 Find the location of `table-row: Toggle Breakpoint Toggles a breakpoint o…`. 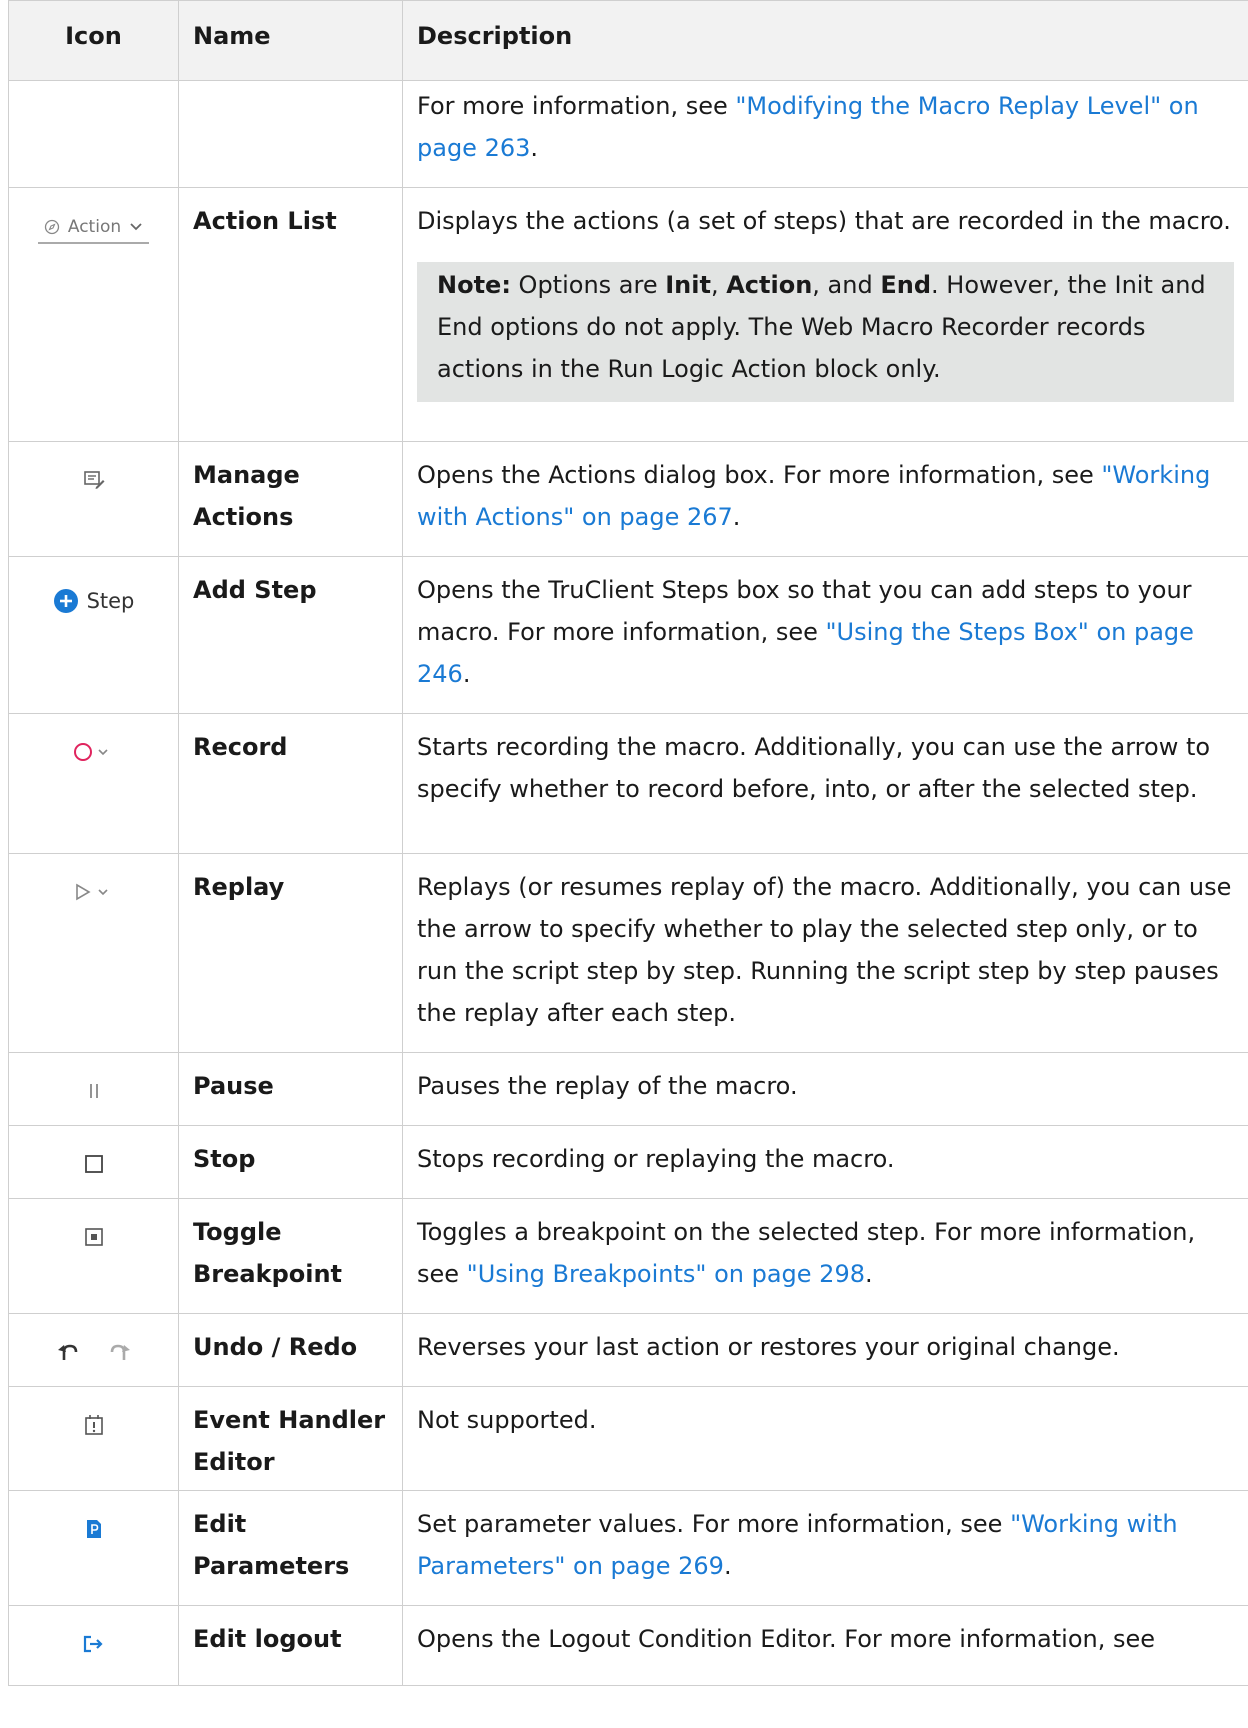

table-row: Toggle Breakpoint Toggles a breakpoint o… is located at coordinates (628, 1256).